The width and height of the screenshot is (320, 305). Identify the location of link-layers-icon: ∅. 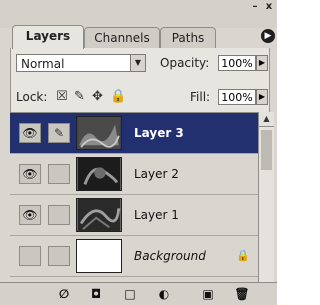
(64, 294).